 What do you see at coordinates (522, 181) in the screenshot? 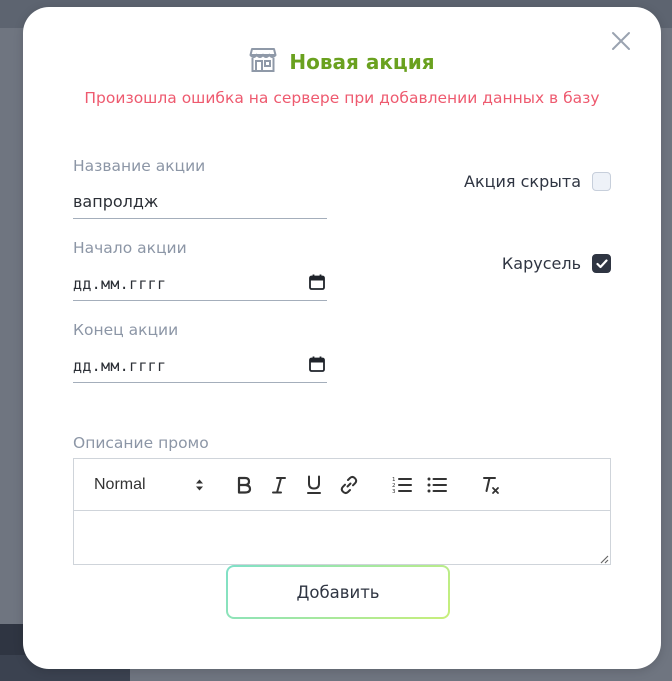
I see `hidden-promo-label: Акция скрыта` at bounding box center [522, 181].